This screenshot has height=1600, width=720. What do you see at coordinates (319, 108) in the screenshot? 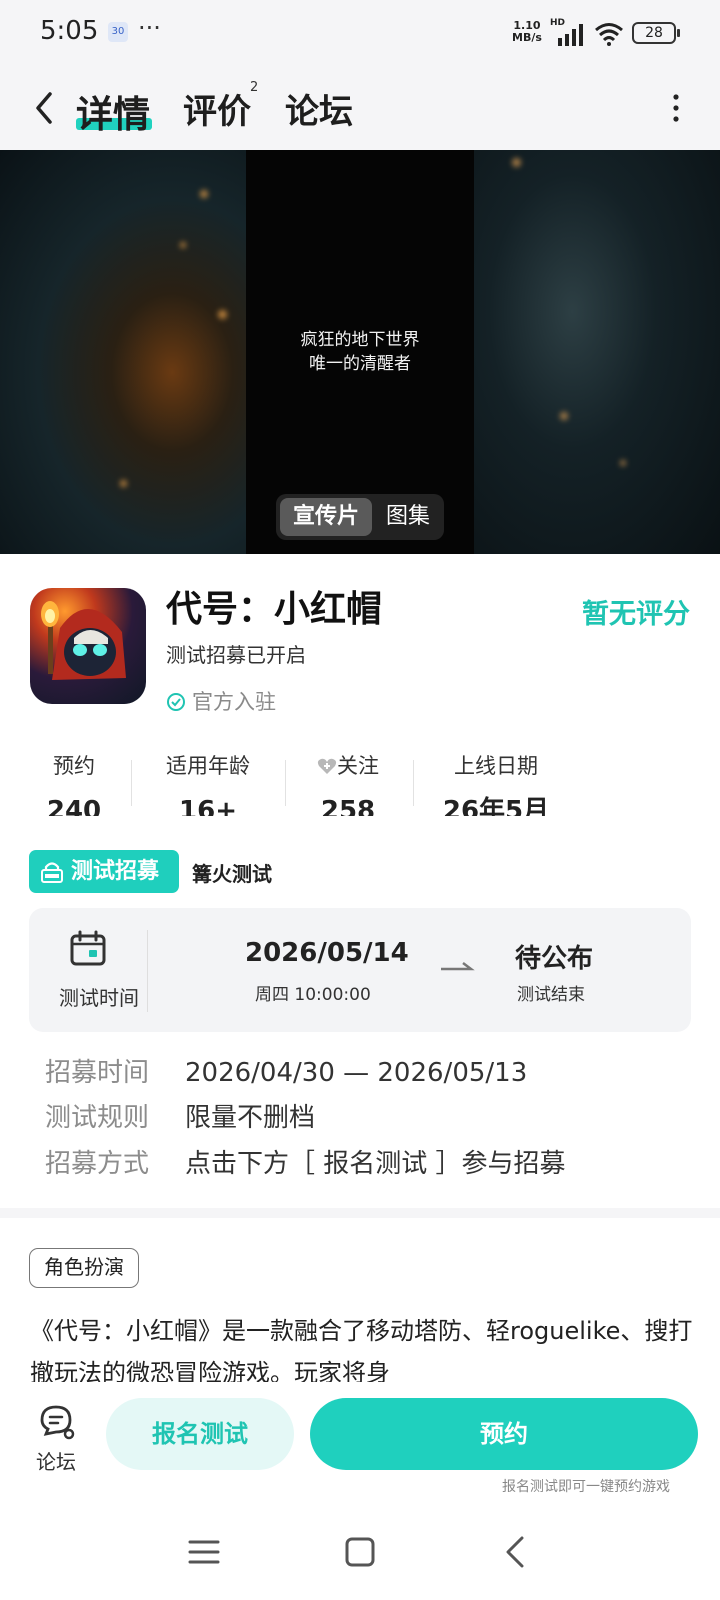
I see `tab-forum: 论坛` at bounding box center [319, 108].